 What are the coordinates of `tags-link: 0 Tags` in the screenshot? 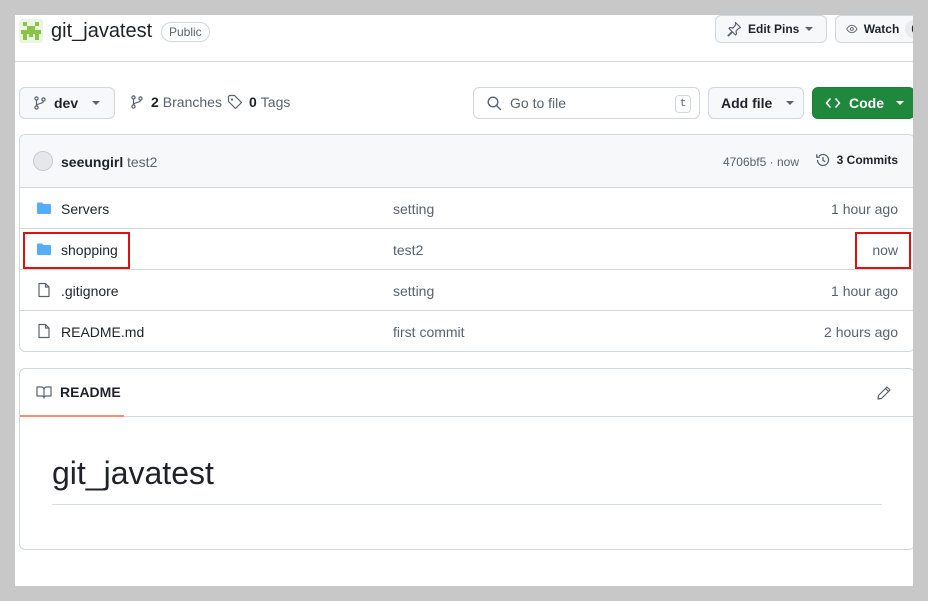 It's located at (258, 102).